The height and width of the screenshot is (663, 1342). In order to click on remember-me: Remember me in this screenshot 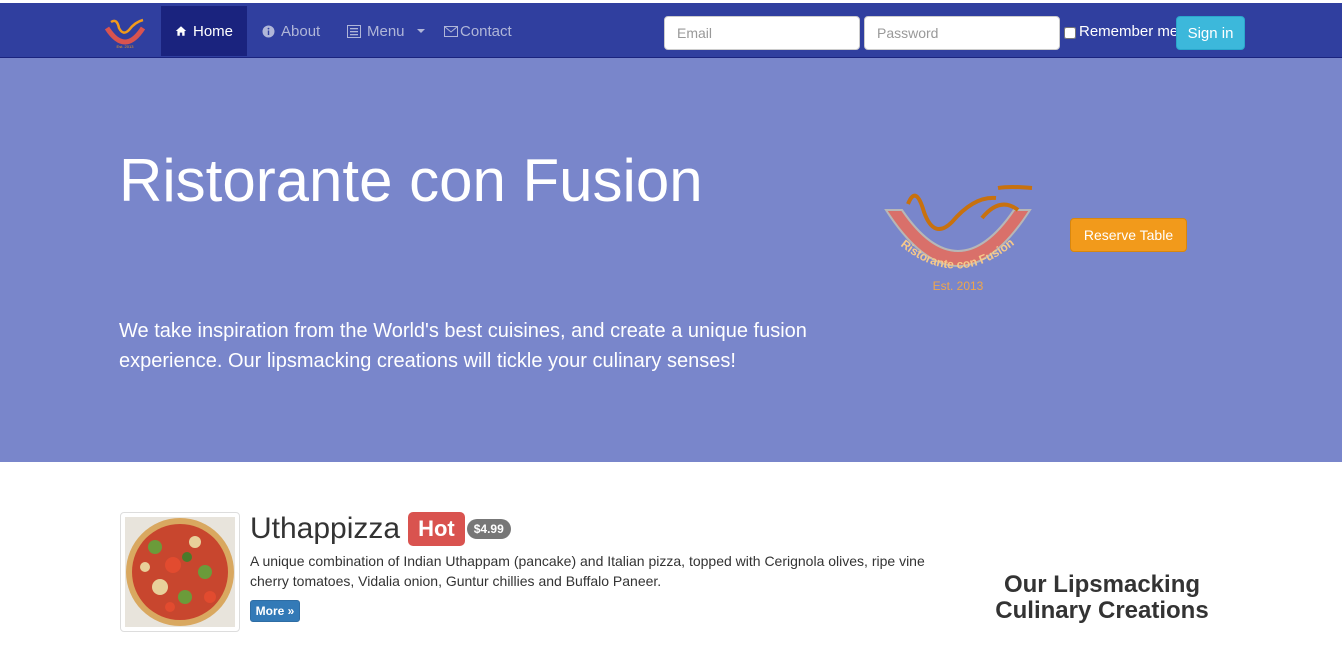, I will do `click(1121, 31)`.